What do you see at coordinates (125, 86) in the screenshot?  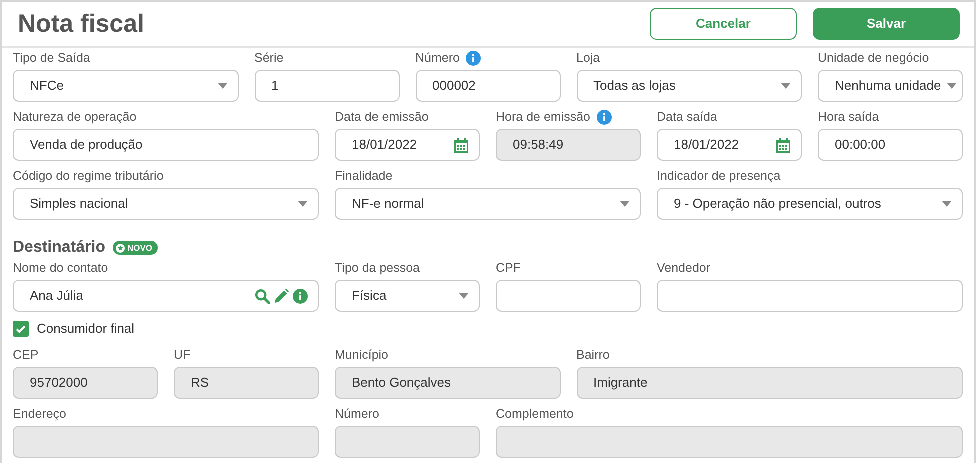 I see `dropdown: NFCe` at bounding box center [125, 86].